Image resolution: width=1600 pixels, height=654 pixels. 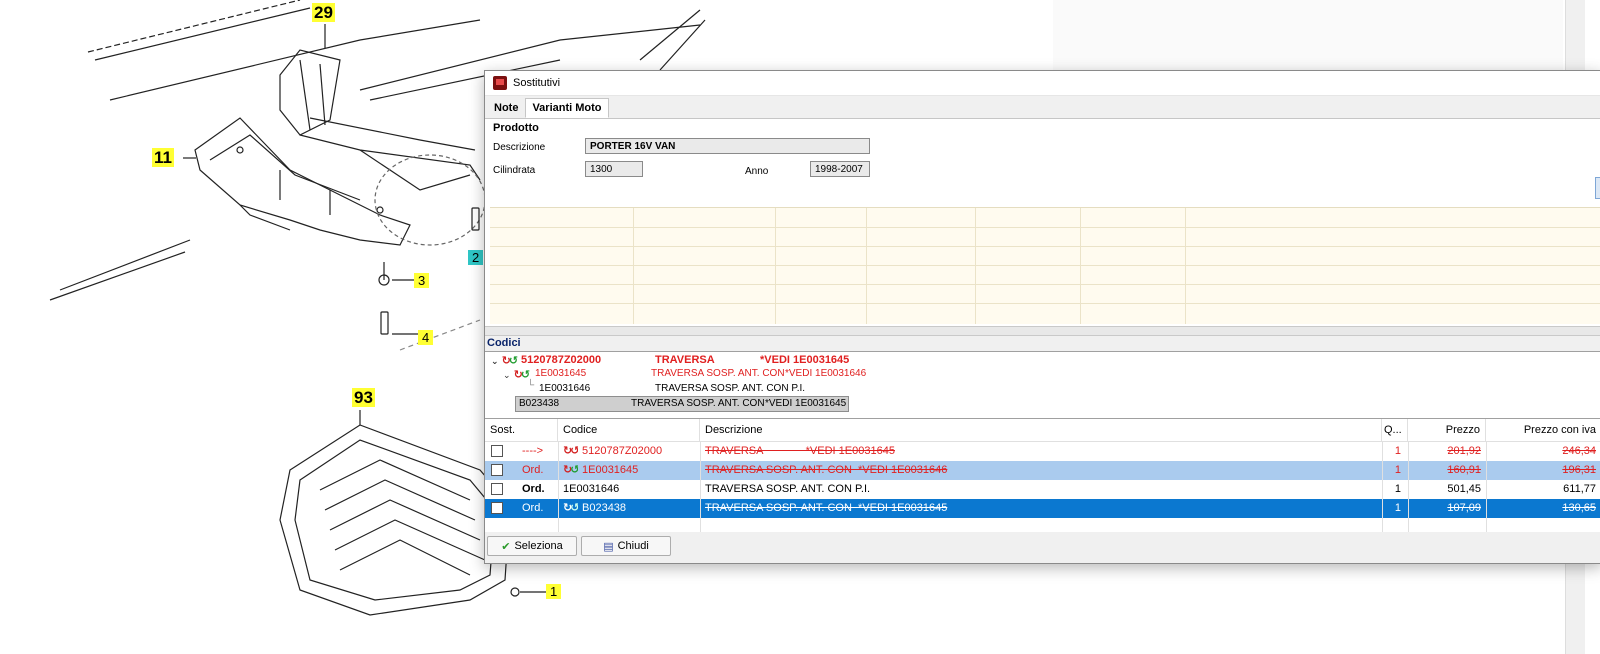 I want to click on tree-node-1E0031645: ⌄ ↻↺, so click(x=517, y=374).